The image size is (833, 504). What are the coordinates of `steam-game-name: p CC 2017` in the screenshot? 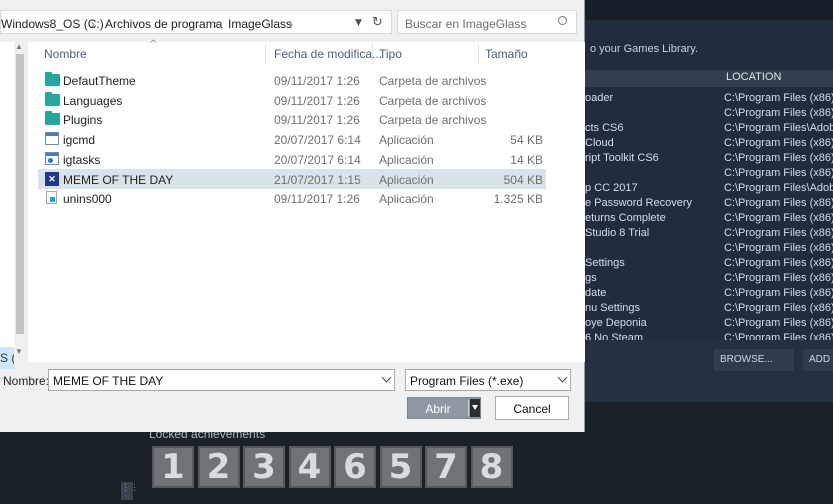 It's located at (652, 189).